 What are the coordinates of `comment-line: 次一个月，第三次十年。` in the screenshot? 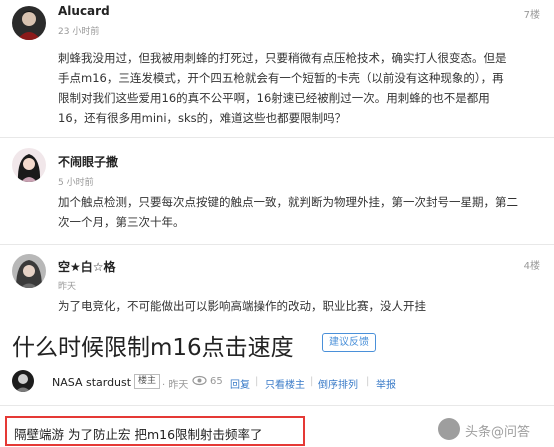 It's located at (121, 222).